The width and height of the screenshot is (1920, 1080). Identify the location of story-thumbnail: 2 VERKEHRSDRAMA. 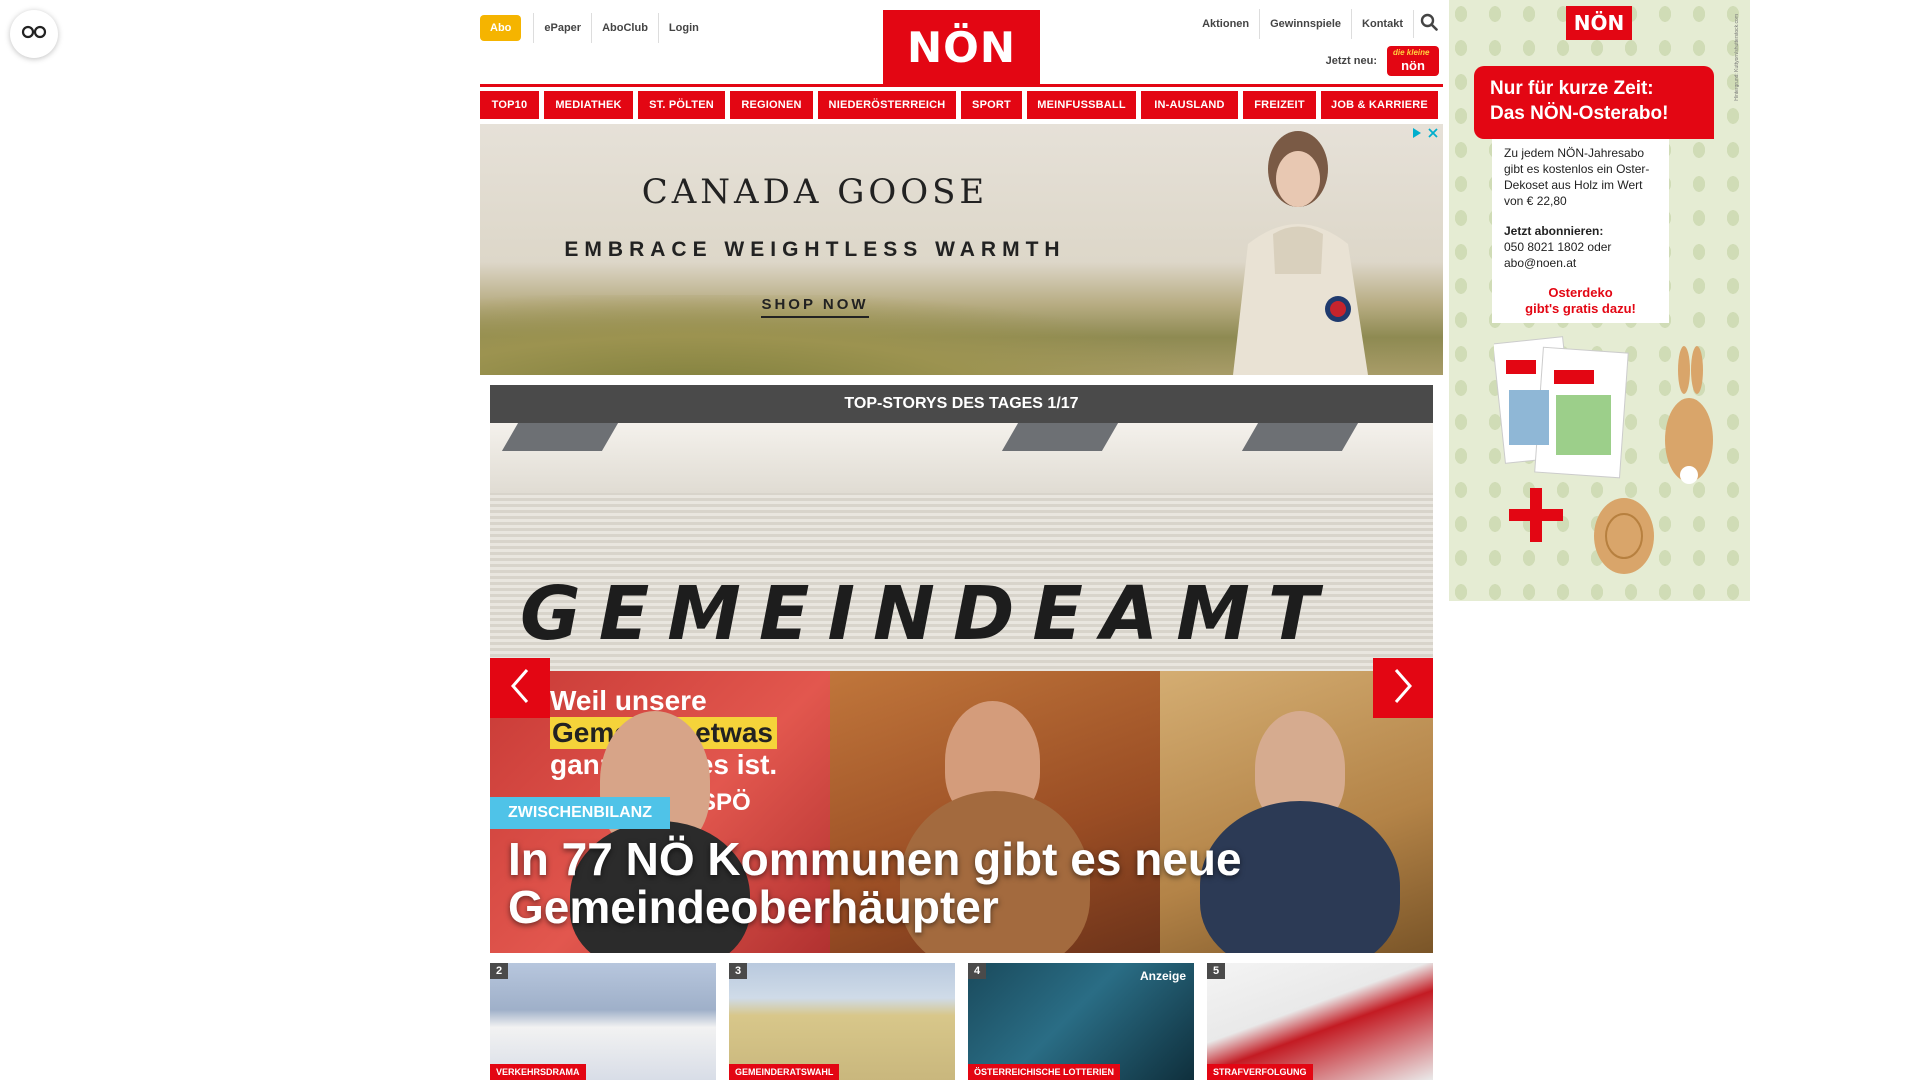
(603, 1021).